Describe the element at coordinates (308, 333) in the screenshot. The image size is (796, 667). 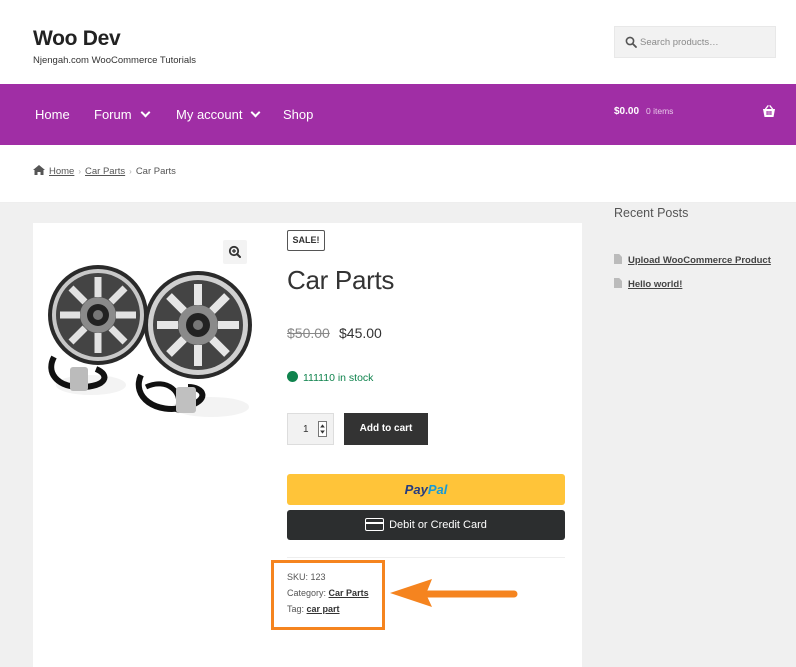
I see `price-regular: $50.00` at that location.